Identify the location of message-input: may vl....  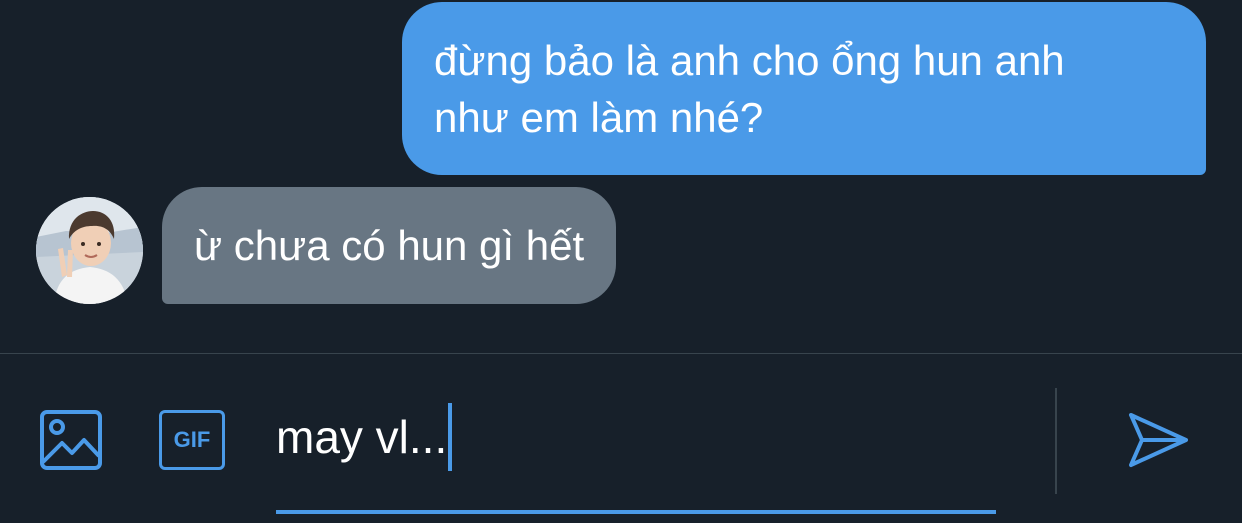
(636, 436).